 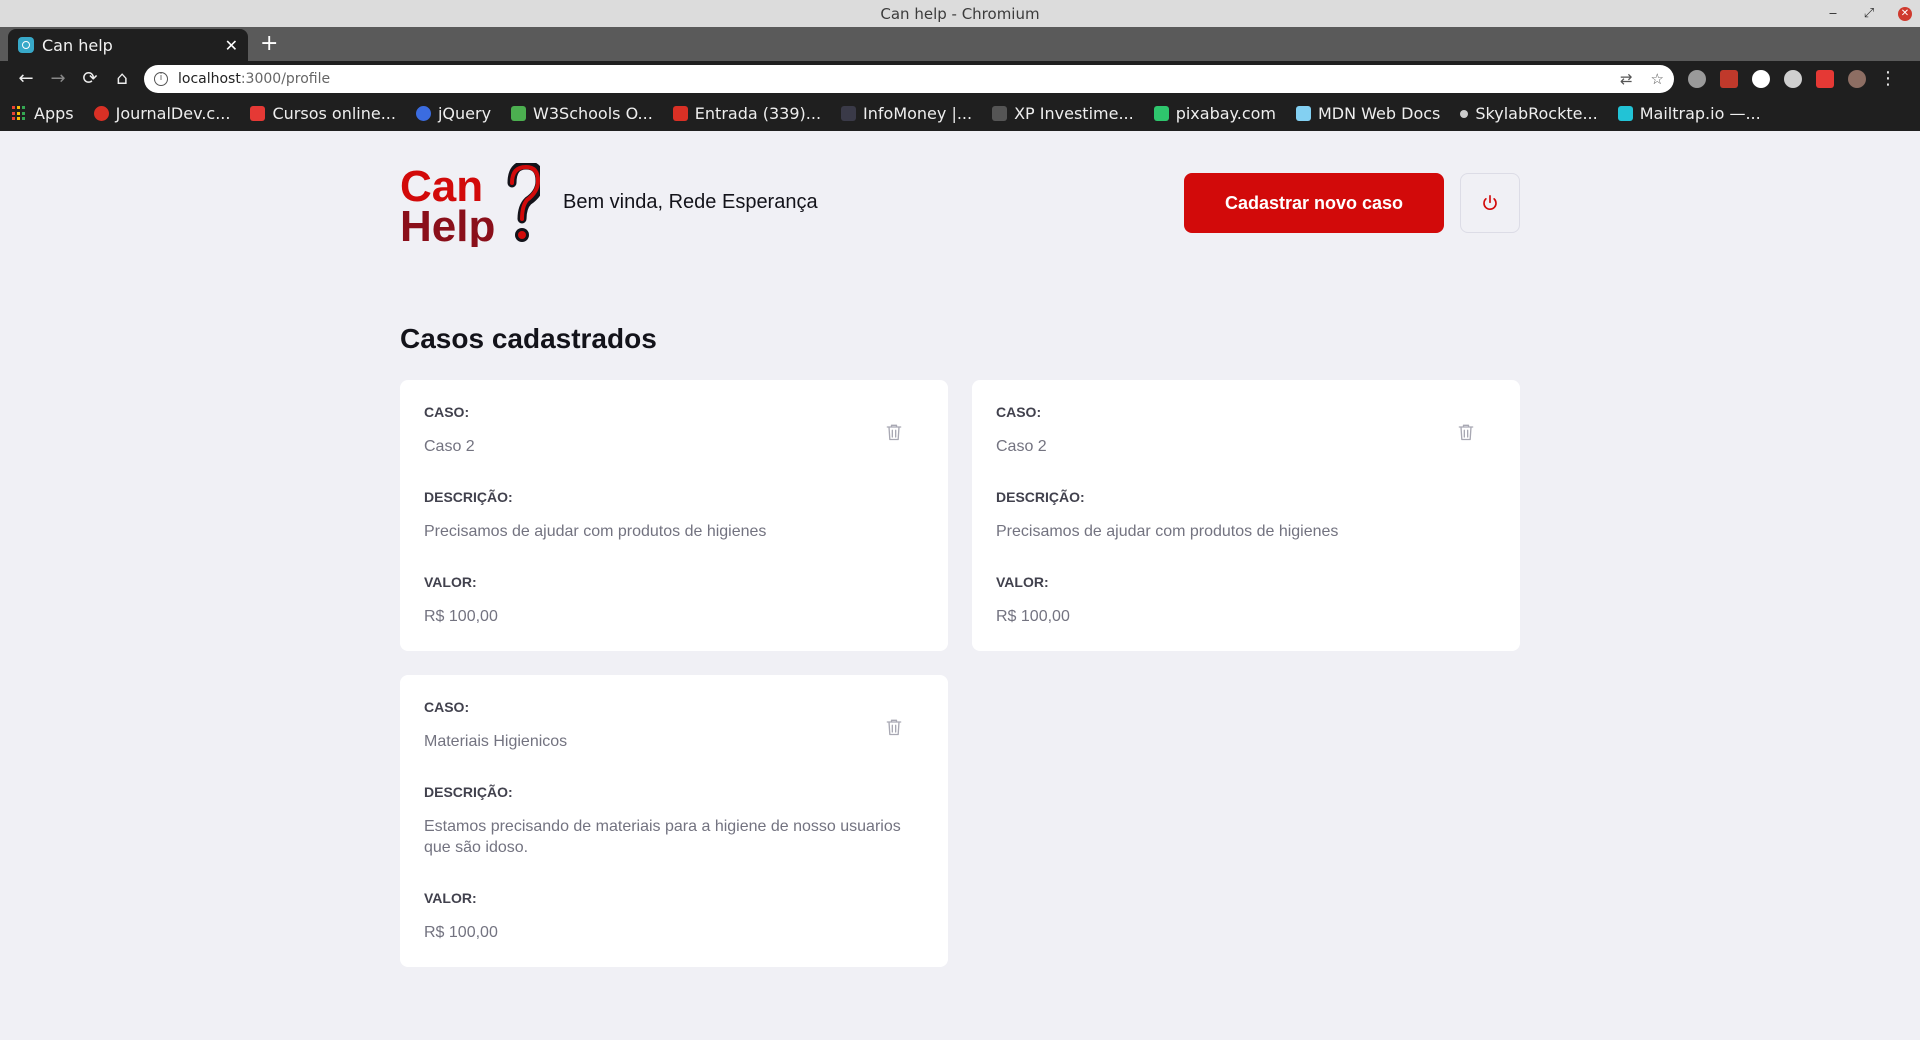 What do you see at coordinates (231, 45) in the screenshot?
I see `tab-close-icon: ✕` at bounding box center [231, 45].